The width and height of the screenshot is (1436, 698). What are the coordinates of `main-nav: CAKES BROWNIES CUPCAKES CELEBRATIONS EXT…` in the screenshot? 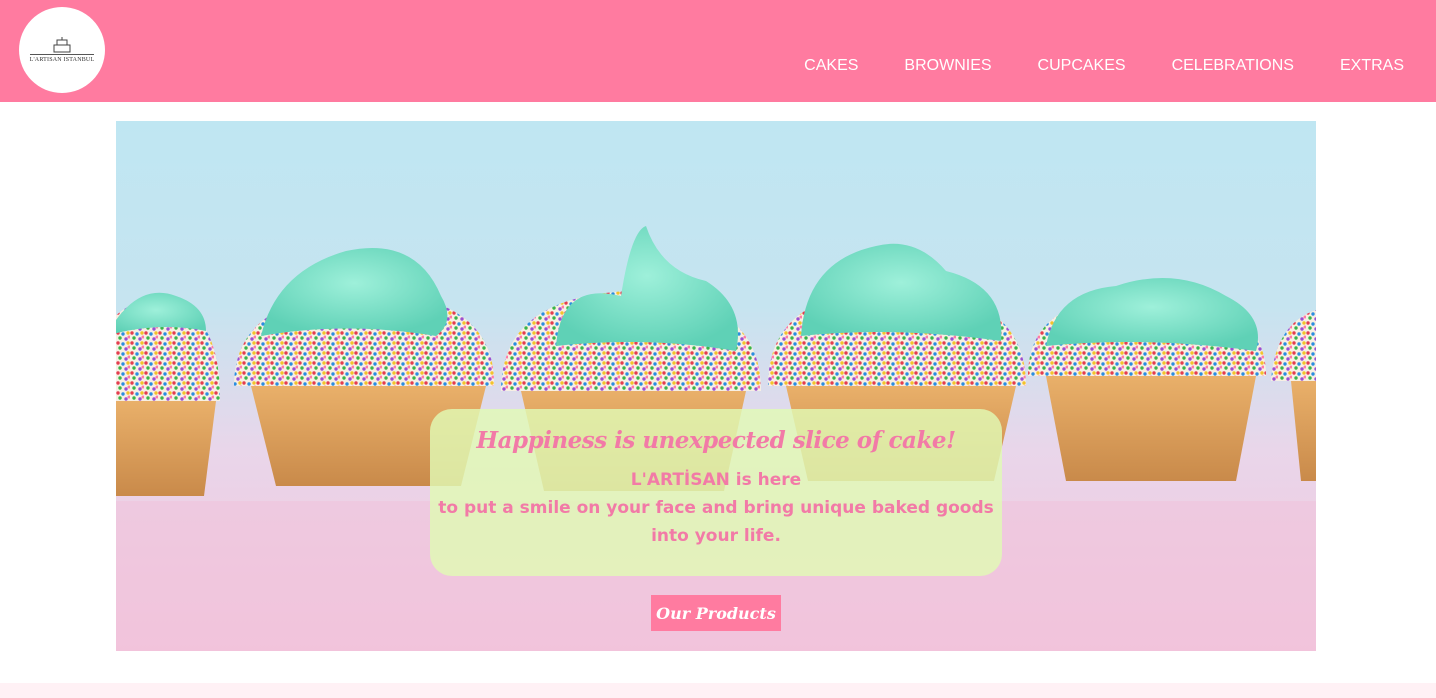 It's located at (1081, 66).